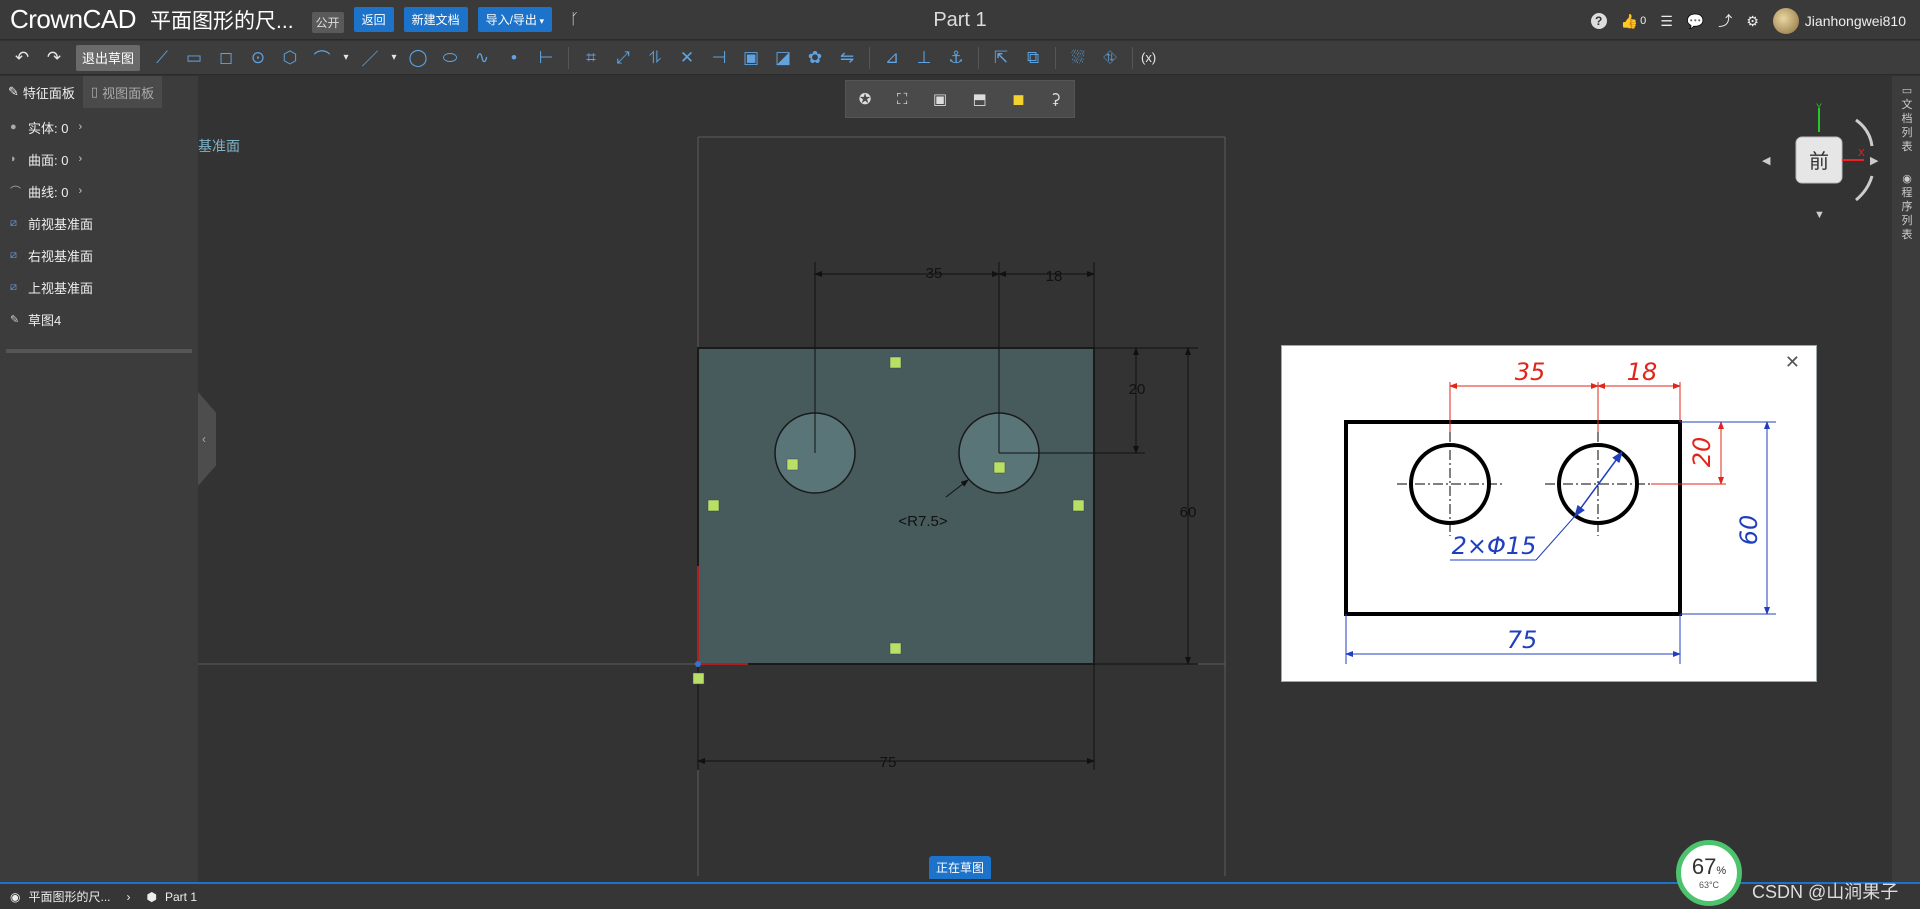  Describe the element at coordinates (1137, 389) in the screenshot. I see `dimension-20-text: 20` at that location.